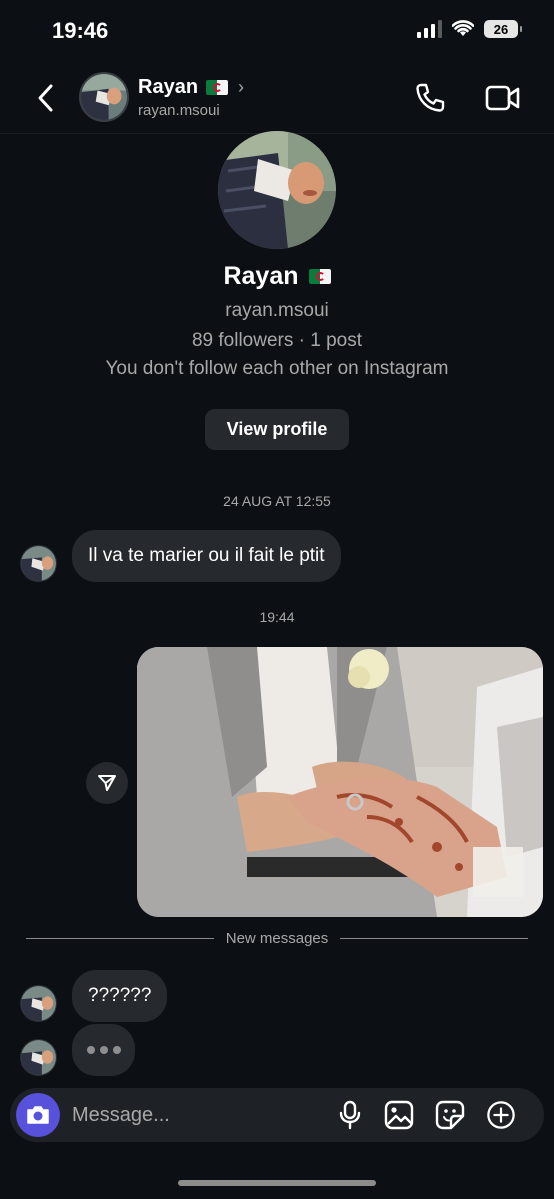 The height and width of the screenshot is (1199, 554). Describe the element at coordinates (277, 429) in the screenshot. I see `view-profile-button: View profile` at that location.